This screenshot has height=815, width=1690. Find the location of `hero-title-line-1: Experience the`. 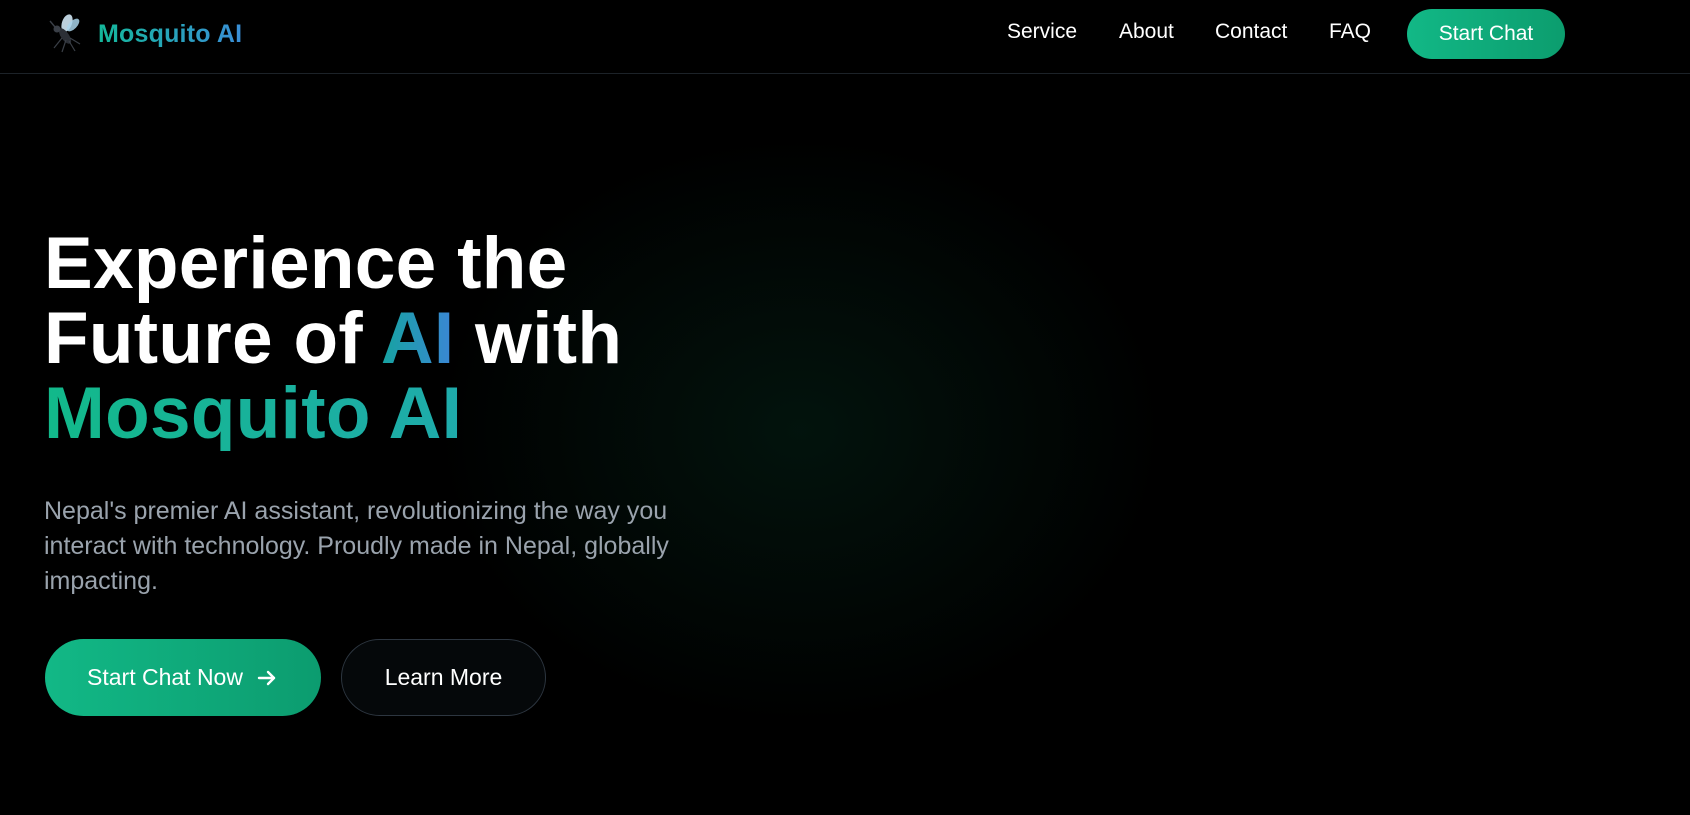

hero-title-line-1: Experience the is located at coordinates (306, 263).